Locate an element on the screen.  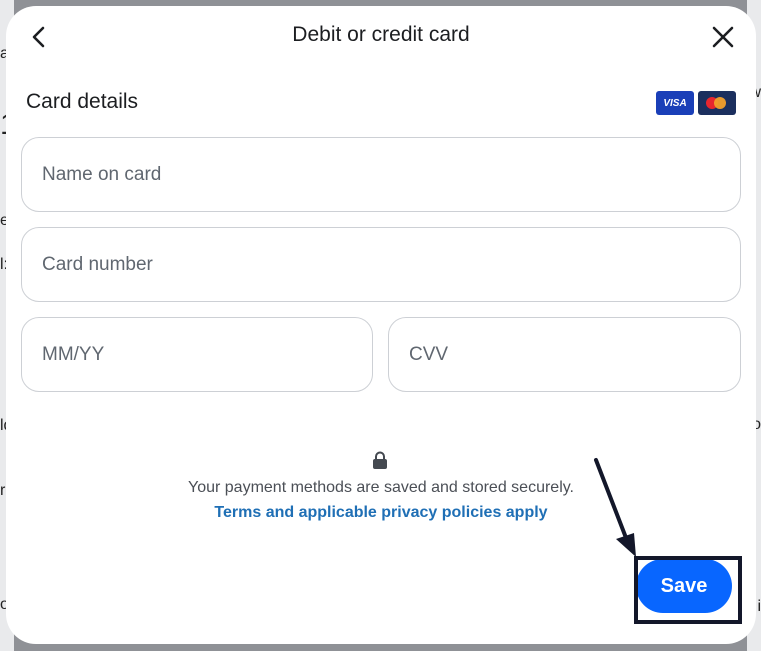
visa-logo: VISA is located at coordinates (675, 103).